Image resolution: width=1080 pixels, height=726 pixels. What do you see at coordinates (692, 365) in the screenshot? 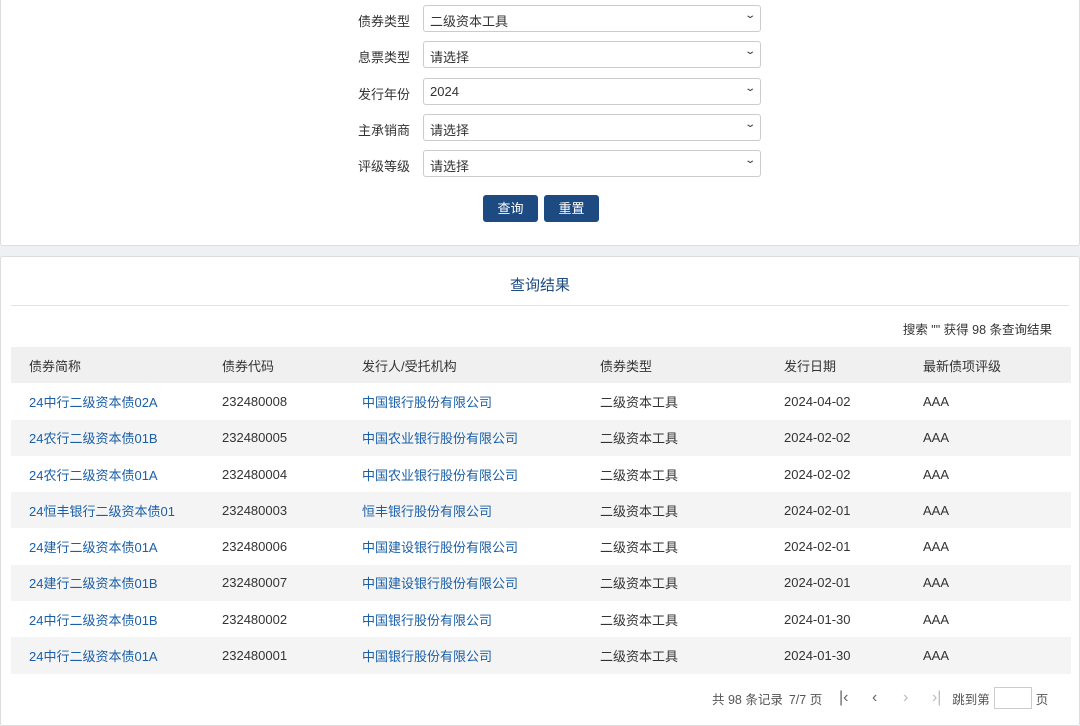
I see `column-header: 债券类型` at bounding box center [692, 365].